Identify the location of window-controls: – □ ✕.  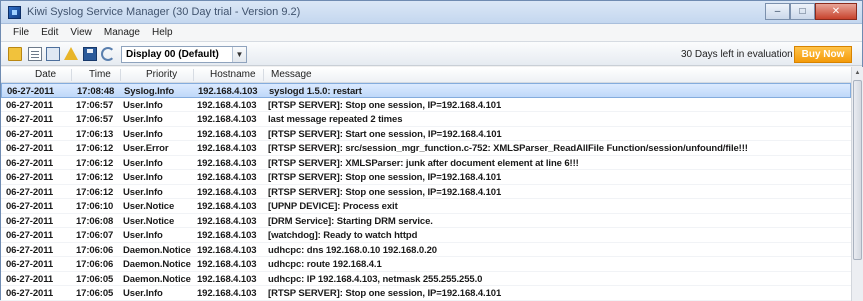
(811, 11).